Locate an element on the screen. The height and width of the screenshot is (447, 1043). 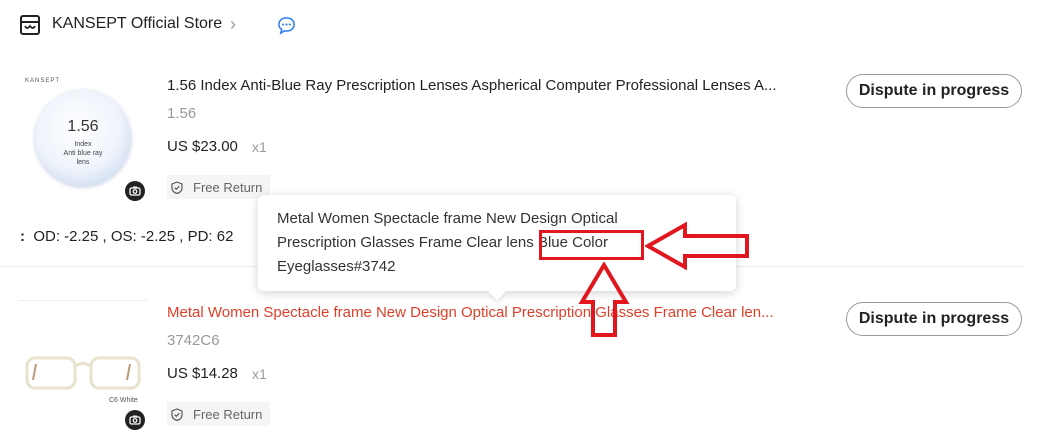
product-image-lens: KANSEPT 1.56 Index Anti blue ray lens is located at coordinates (85, 135).